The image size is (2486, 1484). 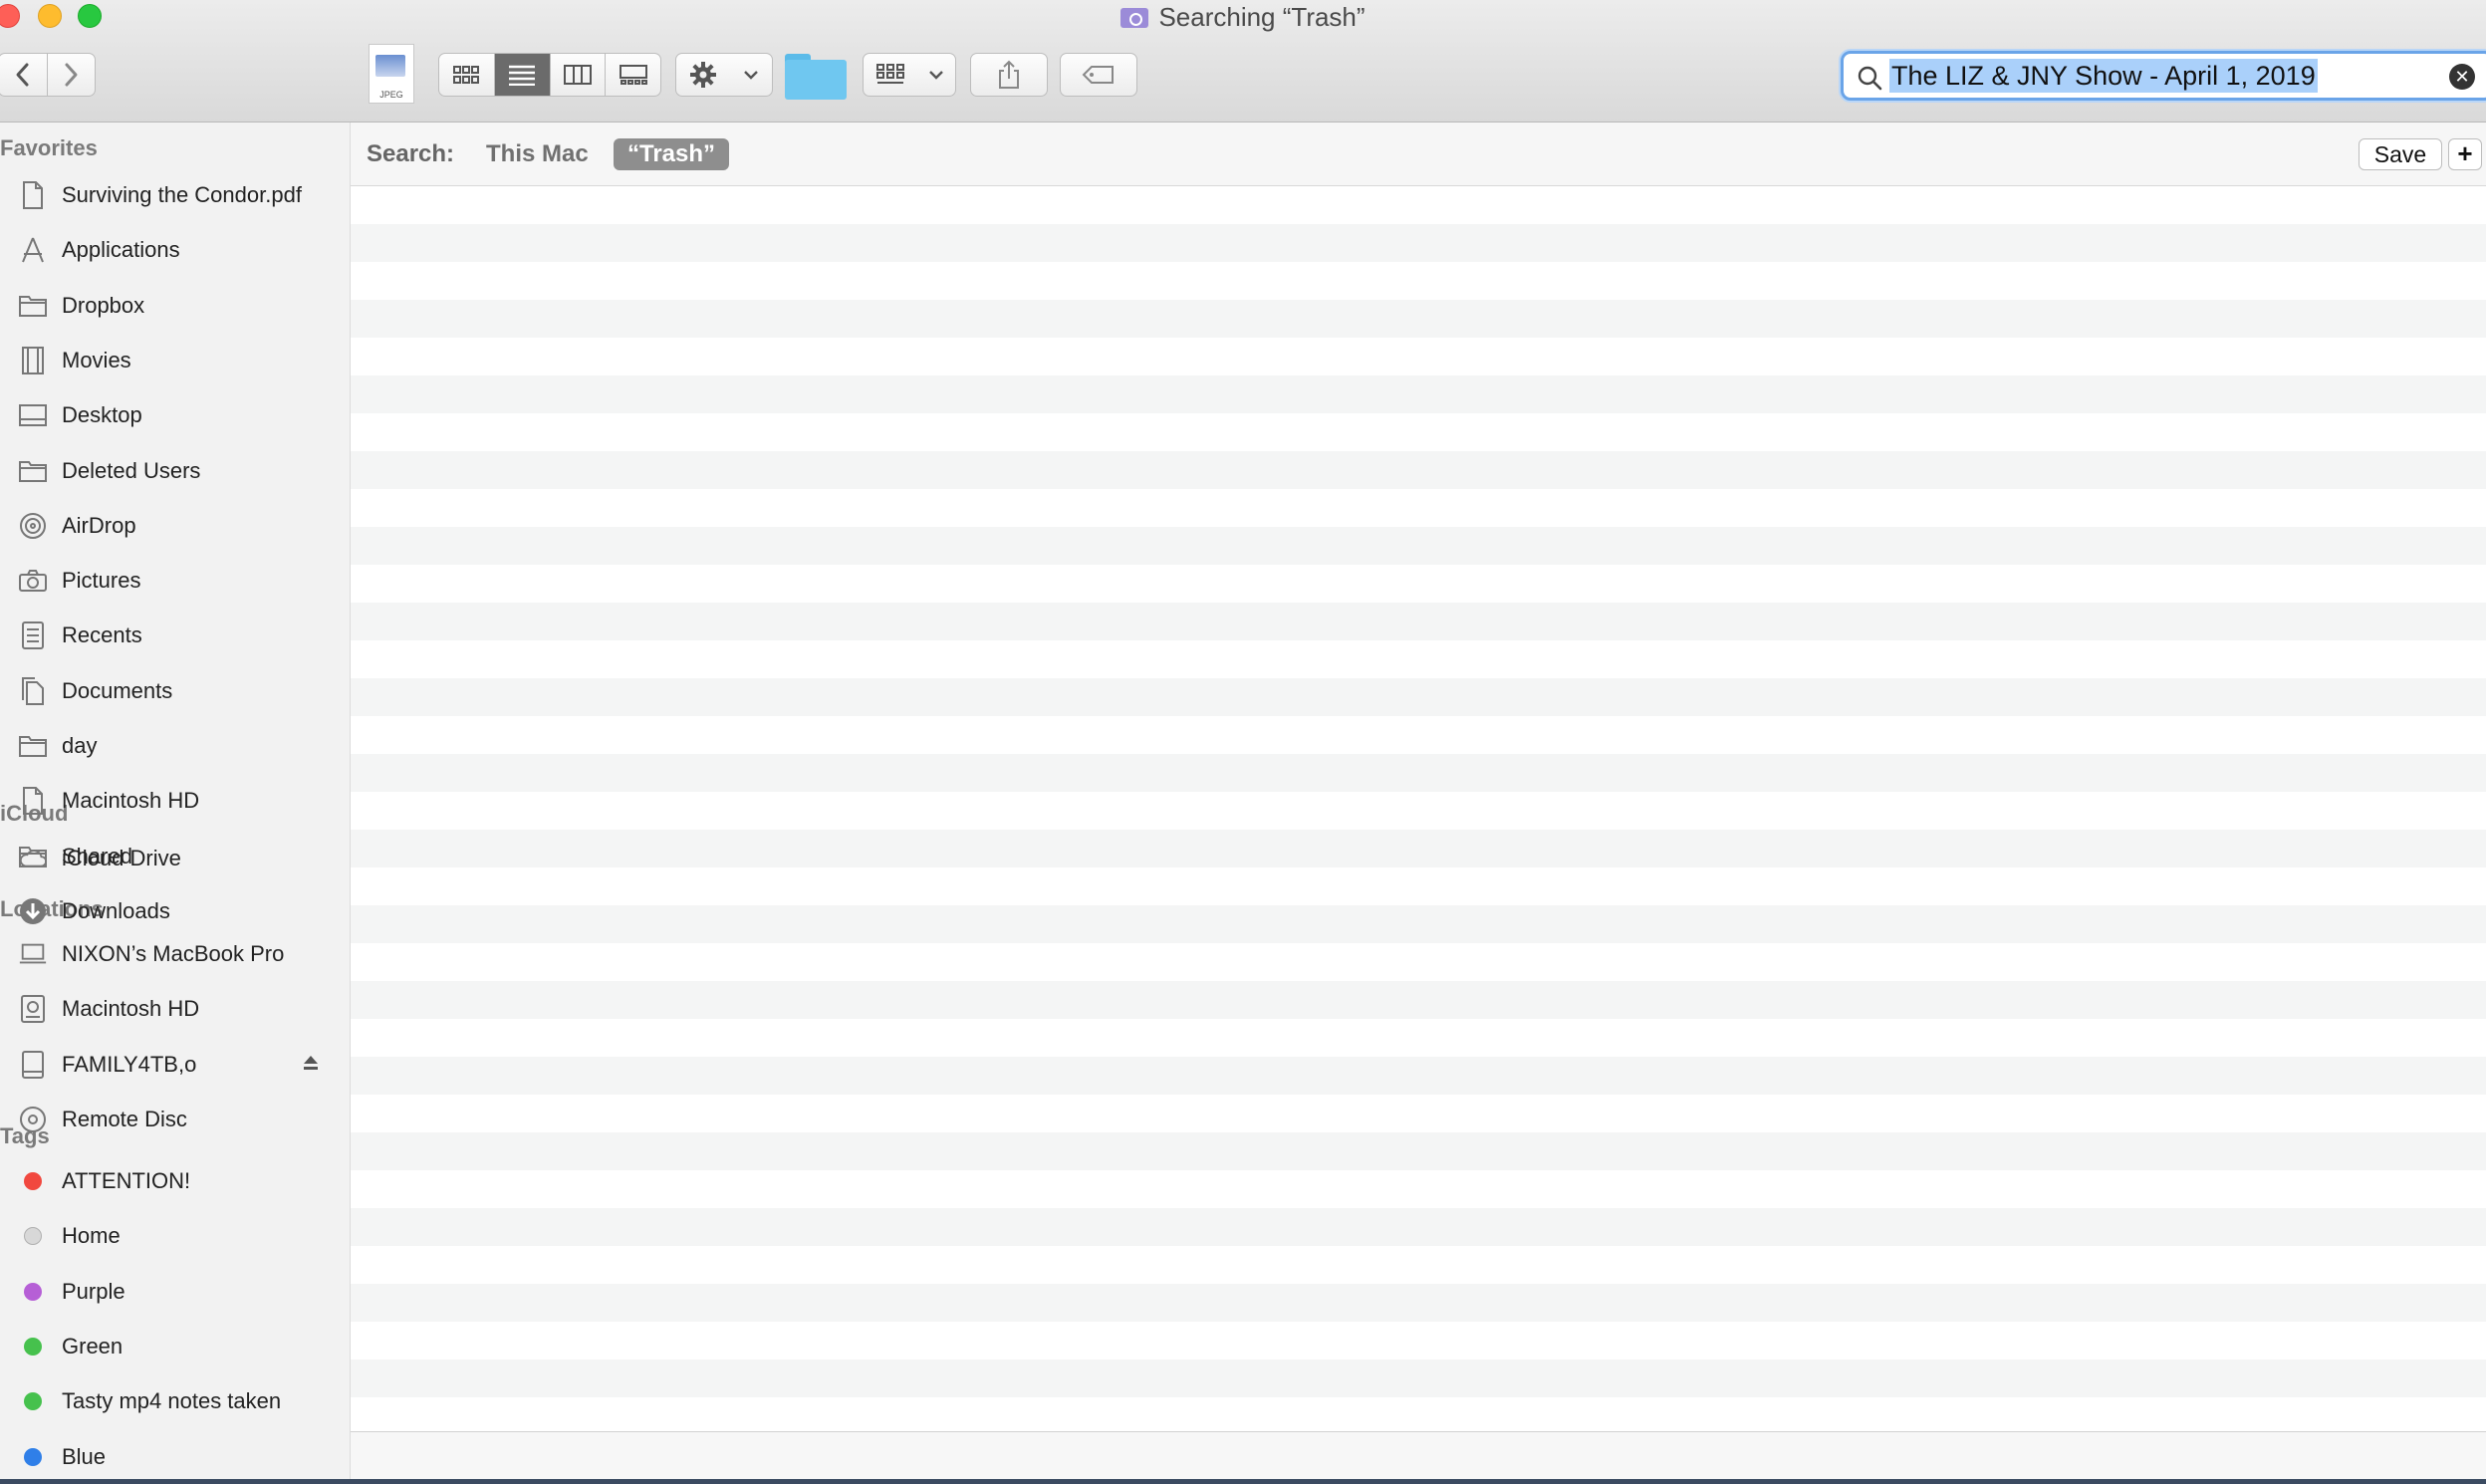 I want to click on external-drive-icon, so click(x=33, y=1065).